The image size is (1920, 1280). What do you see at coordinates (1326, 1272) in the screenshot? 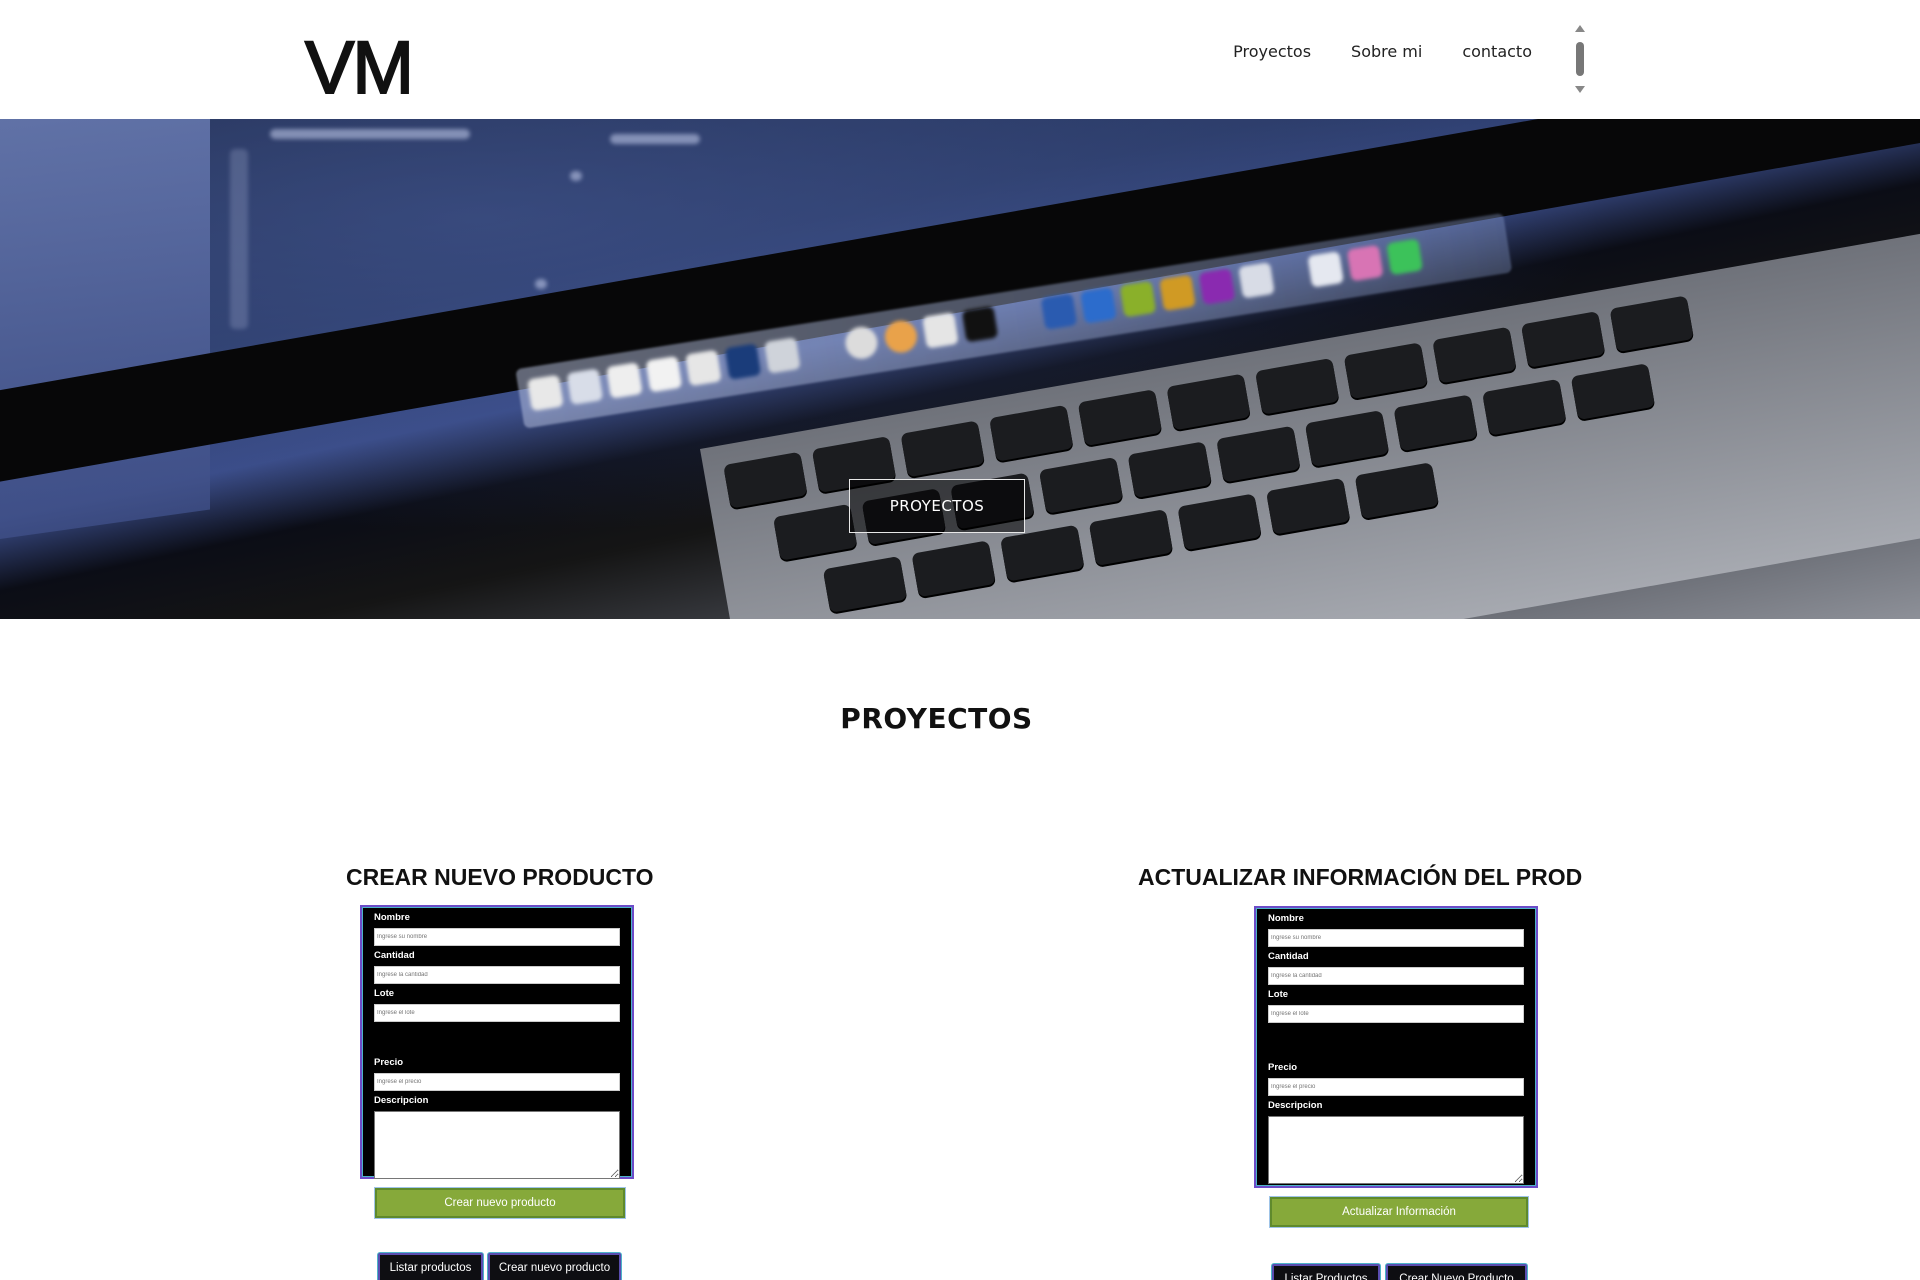
I see `list-products-button: Listar Productos` at bounding box center [1326, 1272].